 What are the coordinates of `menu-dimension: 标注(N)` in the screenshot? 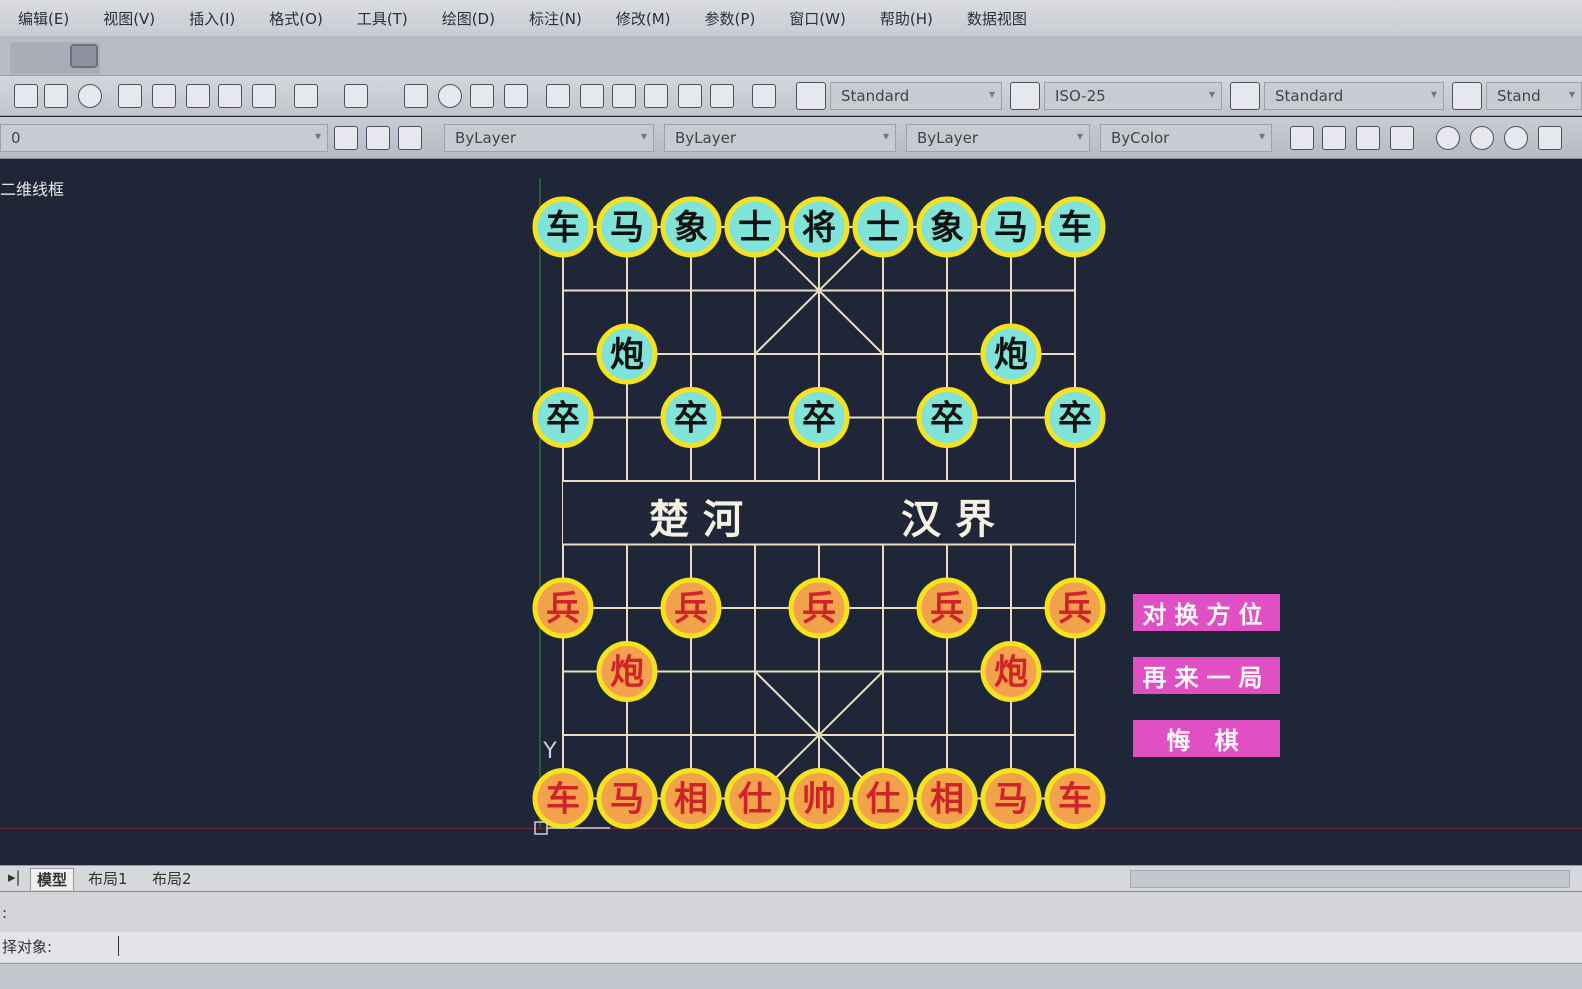 It's located at (555, 18).